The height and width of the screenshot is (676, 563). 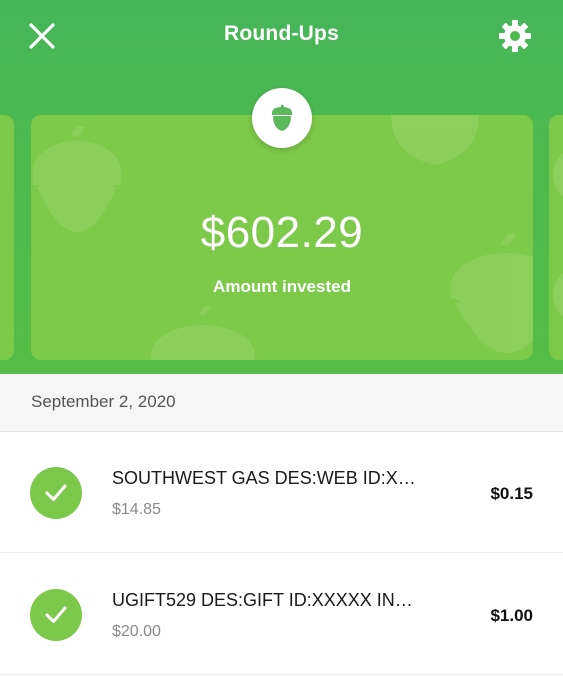 I want to click on roundup-amount: $0.15, so click(x=511, y=493).